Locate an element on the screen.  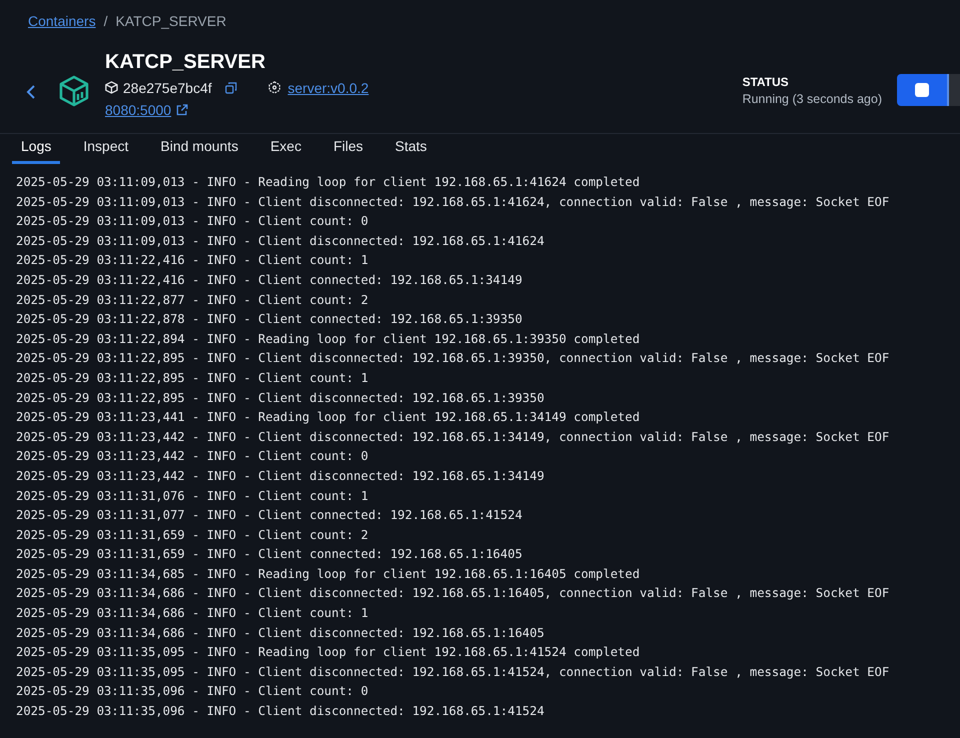
log-line: 2025-05-29 03:11:34,685 - INFO - Reading loop for client 192.168.65.1:16405 completed is located at coordinates (328, 574).